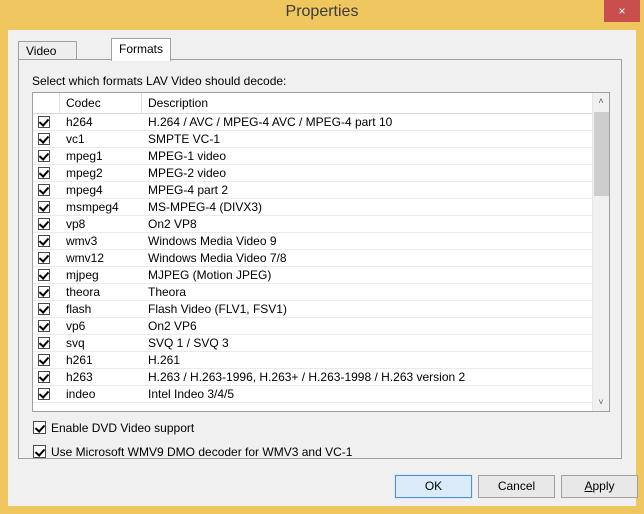 The width and height of the screenshot is (644, 514). I want to click on checkbox-flash, so click(44, 309).